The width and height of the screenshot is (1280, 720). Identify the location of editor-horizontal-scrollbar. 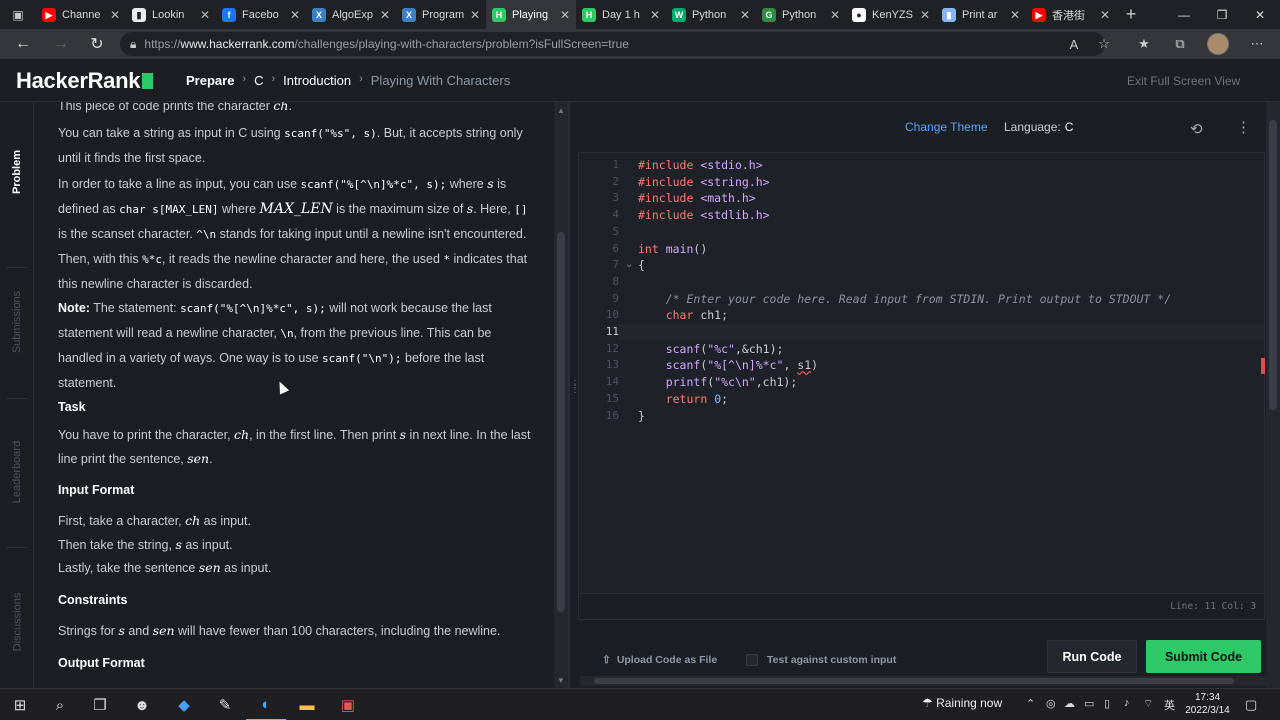
(923, 681).